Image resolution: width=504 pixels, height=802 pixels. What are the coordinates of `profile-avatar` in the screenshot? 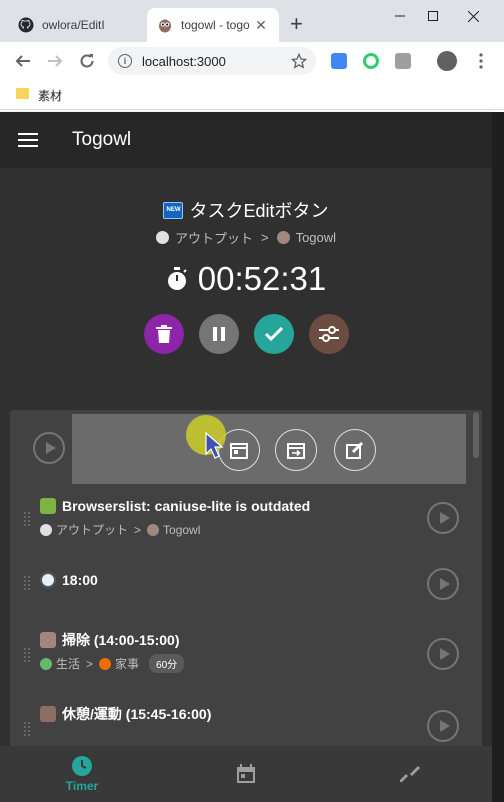 It's located at (447, 61).